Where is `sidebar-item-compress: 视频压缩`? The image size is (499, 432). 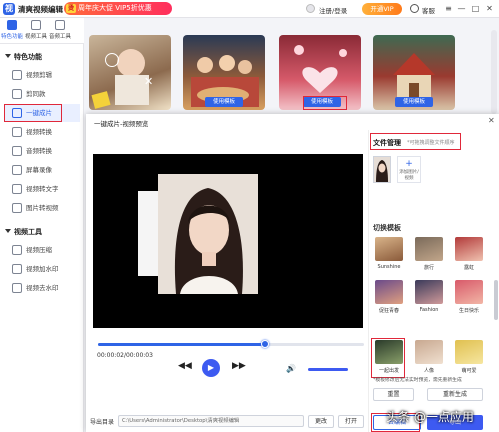
sidebar-item-compress: 视频压缩 is located at coordinates (42, 250).